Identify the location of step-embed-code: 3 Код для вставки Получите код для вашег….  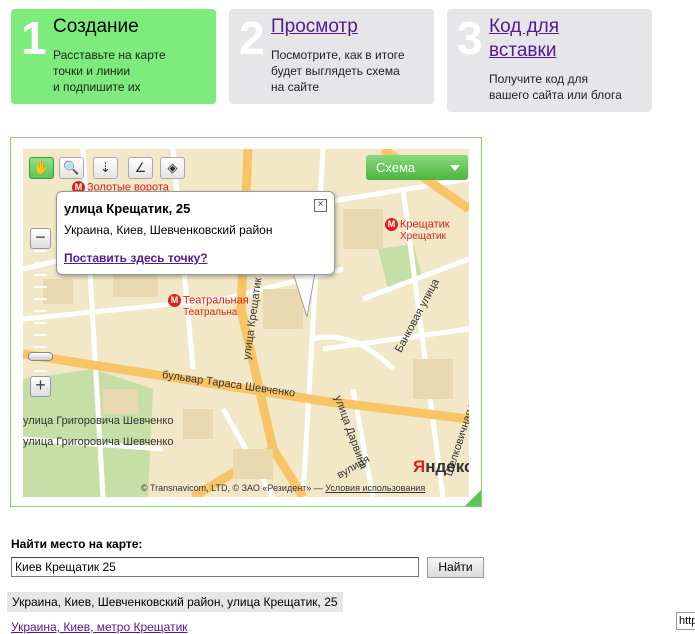
(549, 60).